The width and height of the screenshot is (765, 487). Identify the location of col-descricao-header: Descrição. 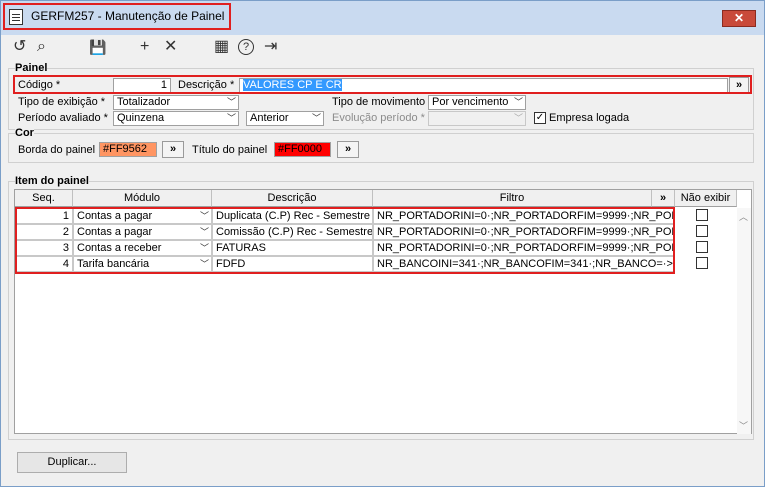
(292, 198).